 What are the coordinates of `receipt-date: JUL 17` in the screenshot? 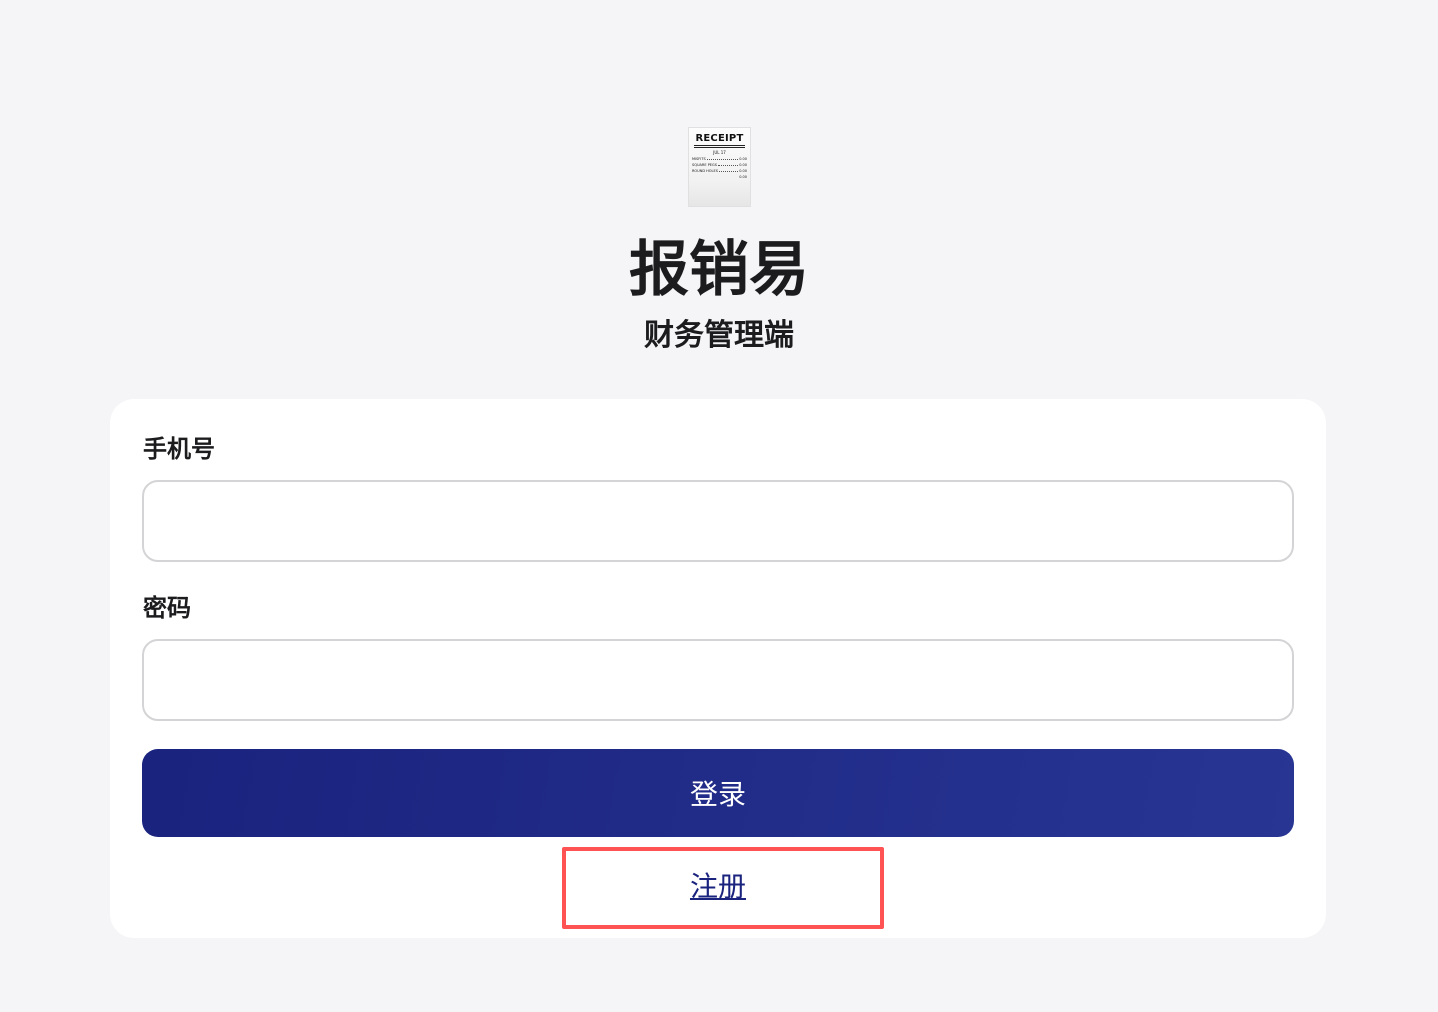 It's located at (719, 152).